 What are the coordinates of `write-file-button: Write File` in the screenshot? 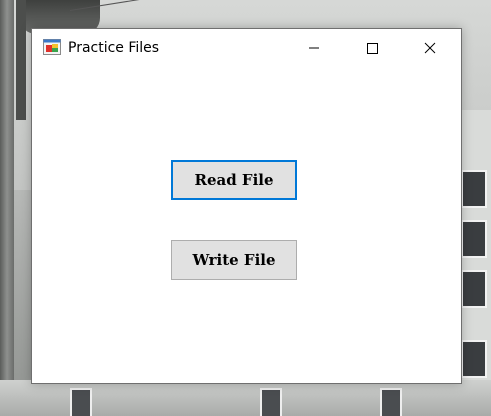 It's located at (234, 260).